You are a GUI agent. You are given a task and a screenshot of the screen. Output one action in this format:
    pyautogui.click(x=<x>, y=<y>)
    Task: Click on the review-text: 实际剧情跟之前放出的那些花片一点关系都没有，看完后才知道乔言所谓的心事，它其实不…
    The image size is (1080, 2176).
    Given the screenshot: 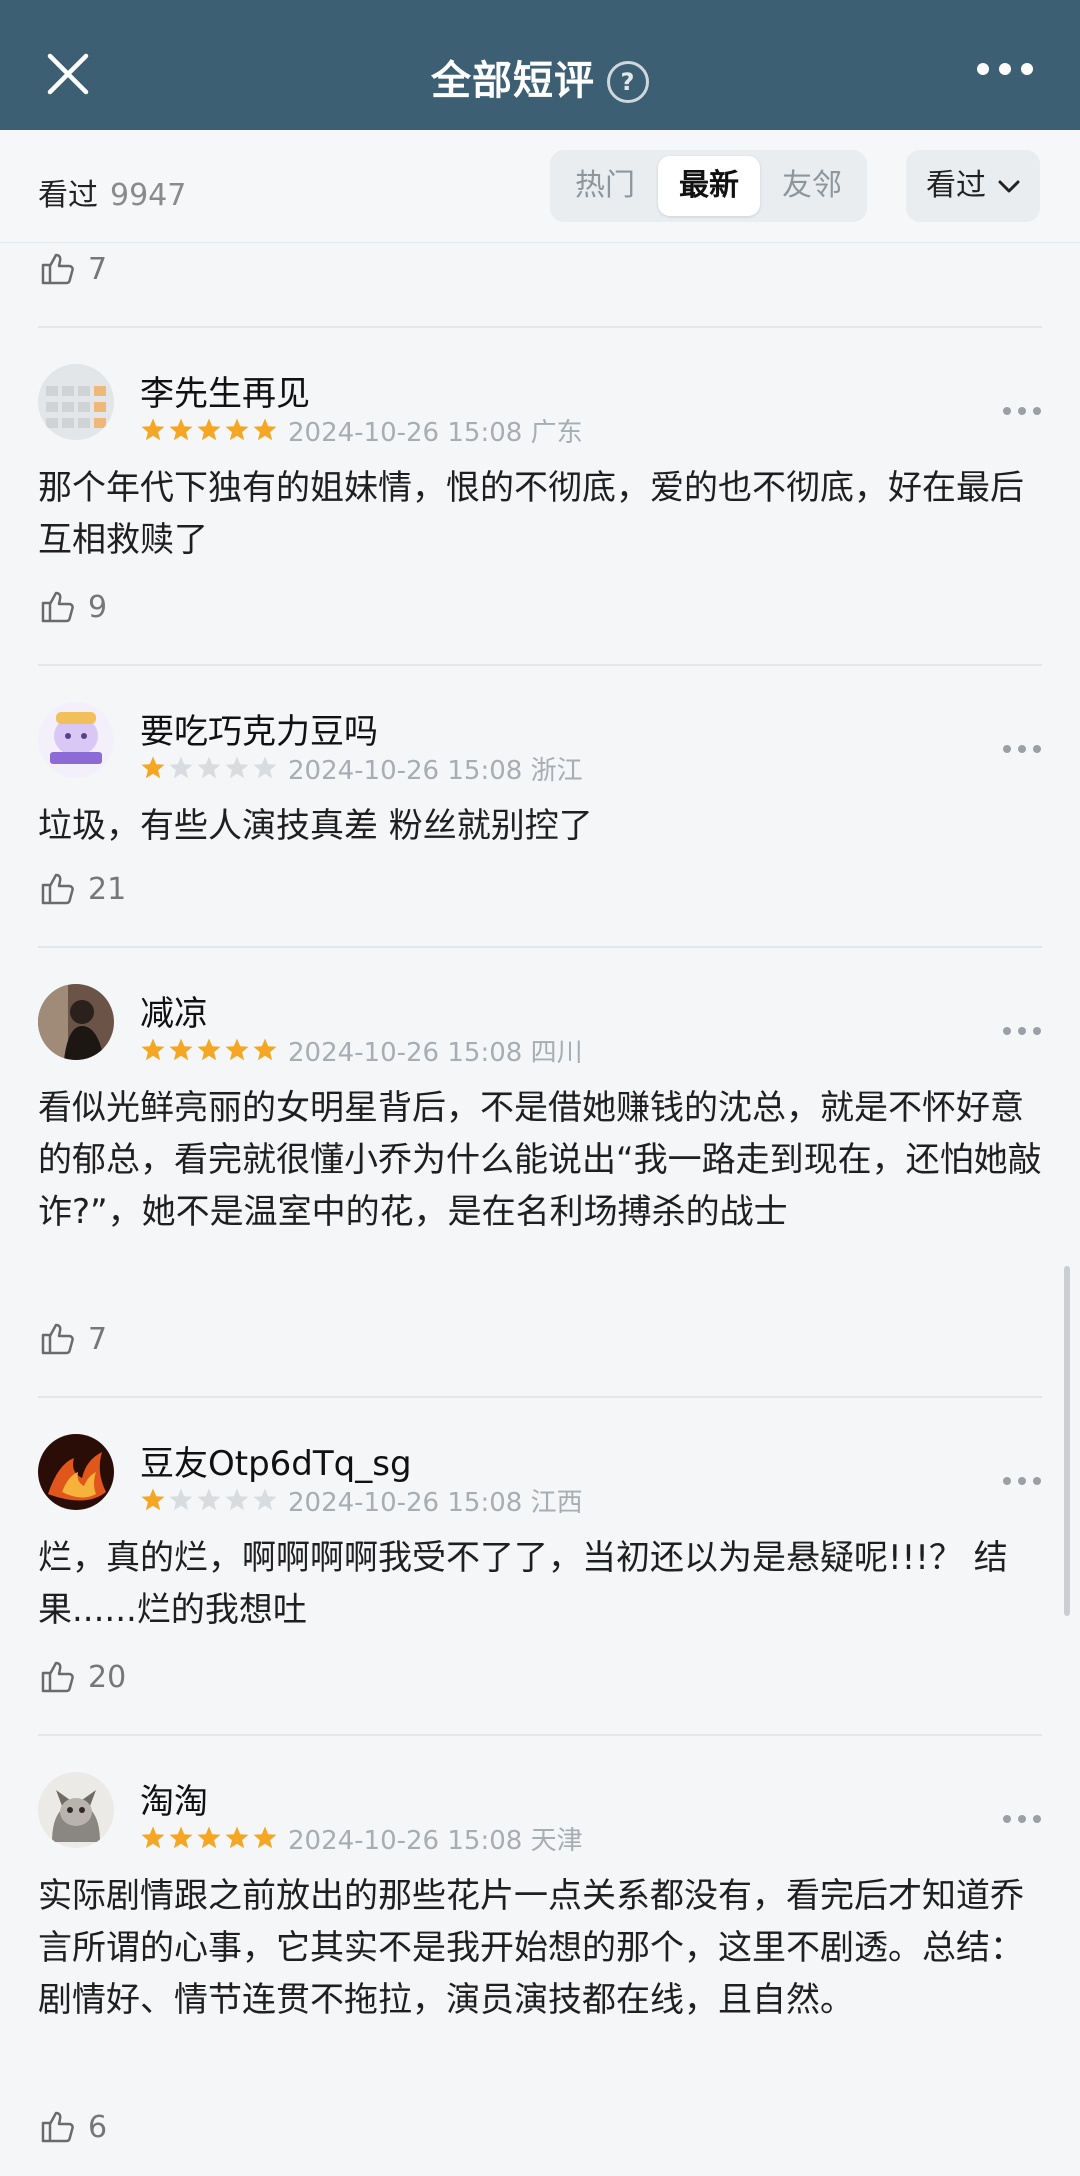 What is the action you would take?
    pyautogui.click(x=531, y=1948)
    